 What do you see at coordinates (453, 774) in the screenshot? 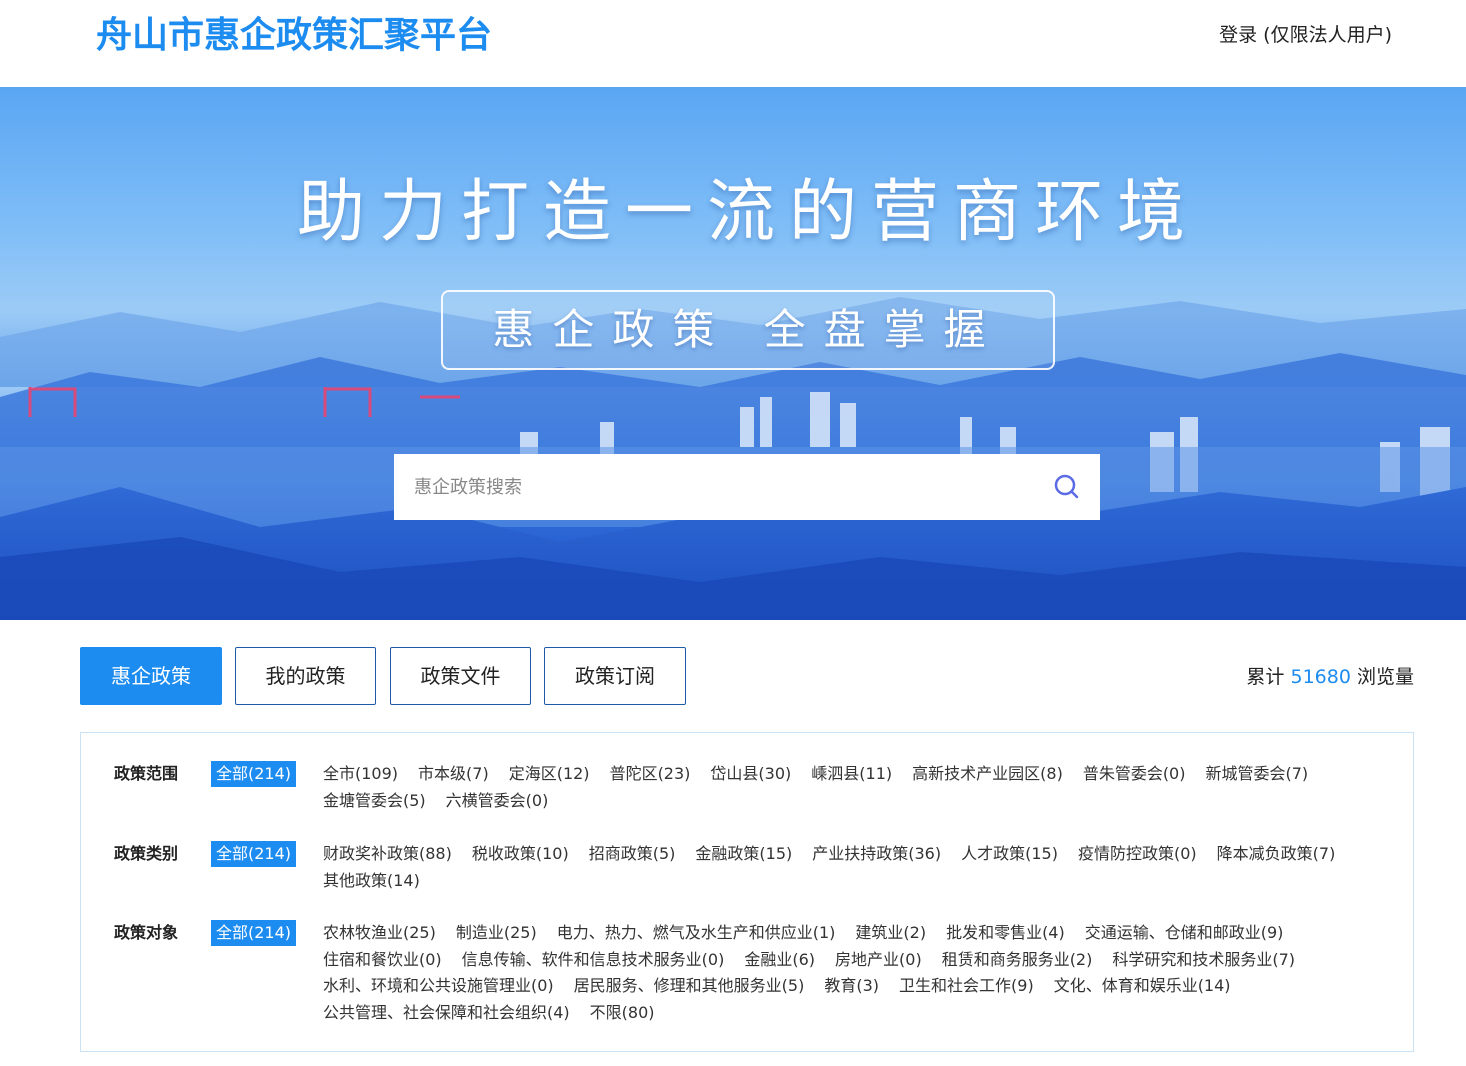
I see `filter-option: 市本级(7)` at bounding box center [453, 774].